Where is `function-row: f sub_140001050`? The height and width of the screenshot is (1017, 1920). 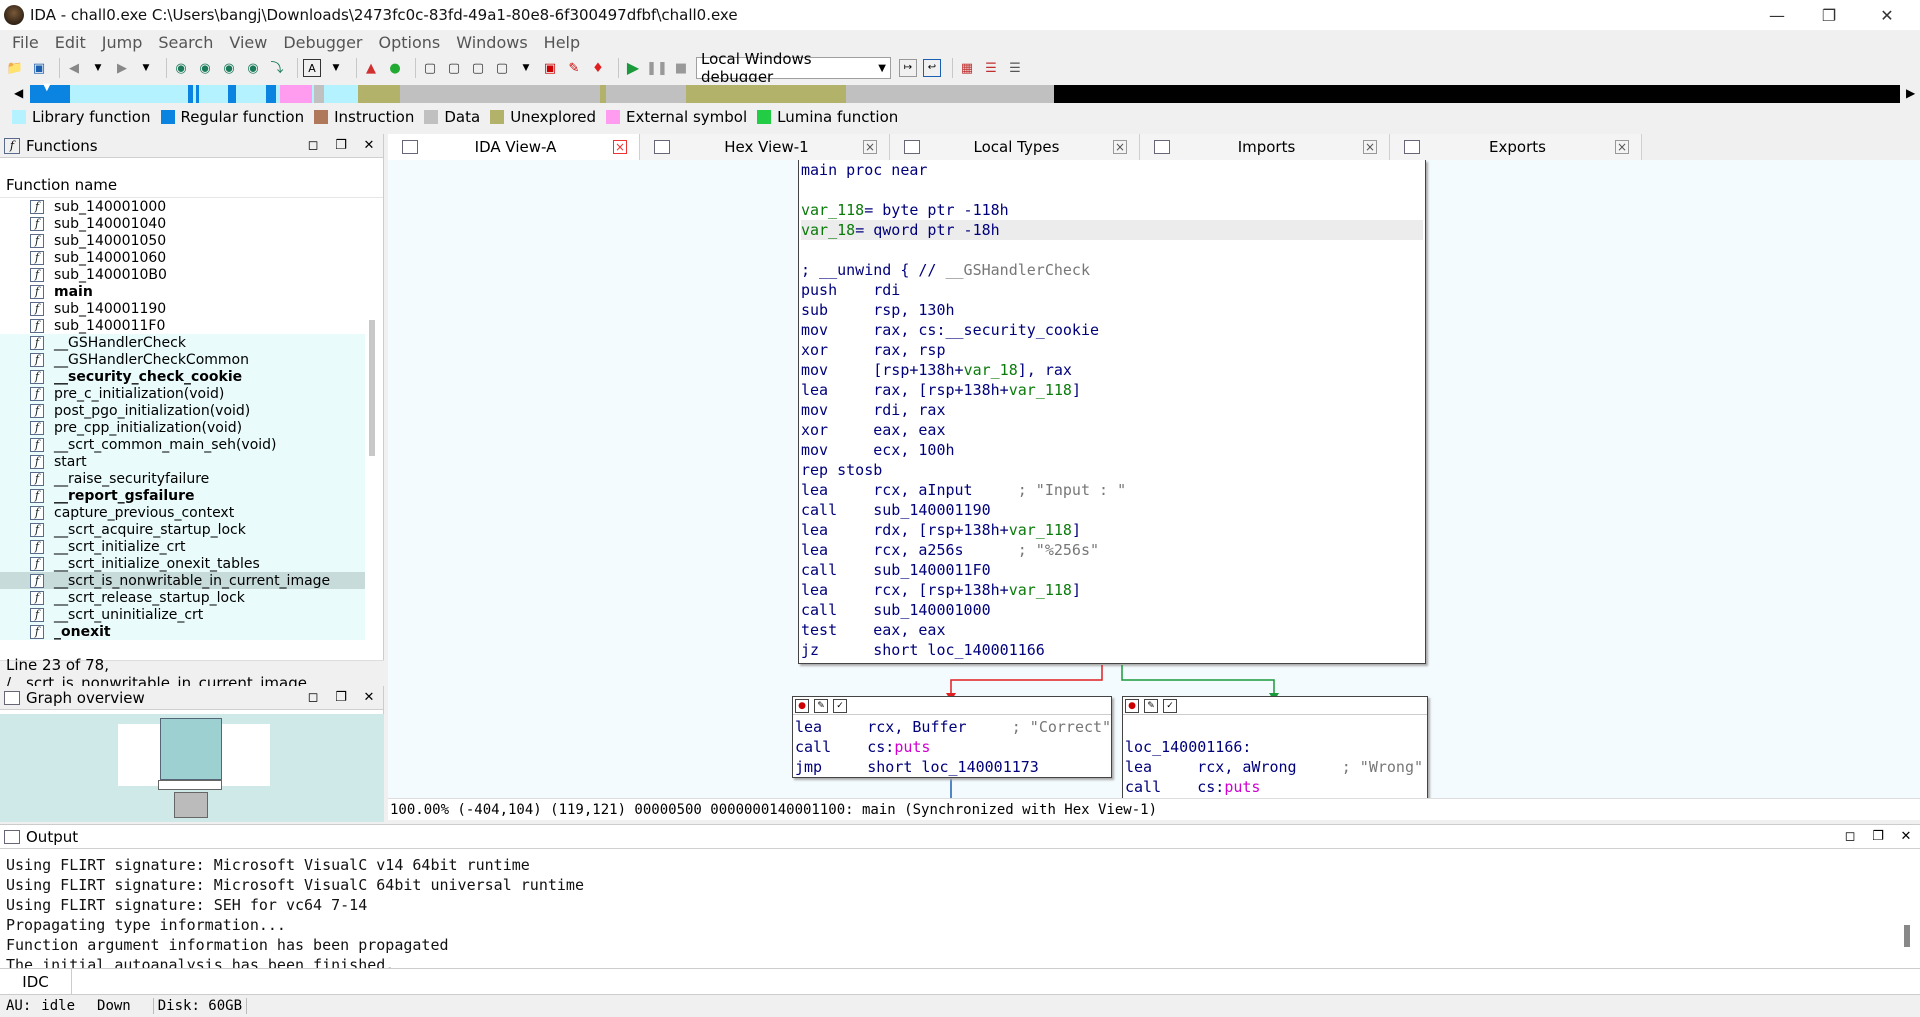 function-row: f sub_140001050 is located at coordinates (182, 240).